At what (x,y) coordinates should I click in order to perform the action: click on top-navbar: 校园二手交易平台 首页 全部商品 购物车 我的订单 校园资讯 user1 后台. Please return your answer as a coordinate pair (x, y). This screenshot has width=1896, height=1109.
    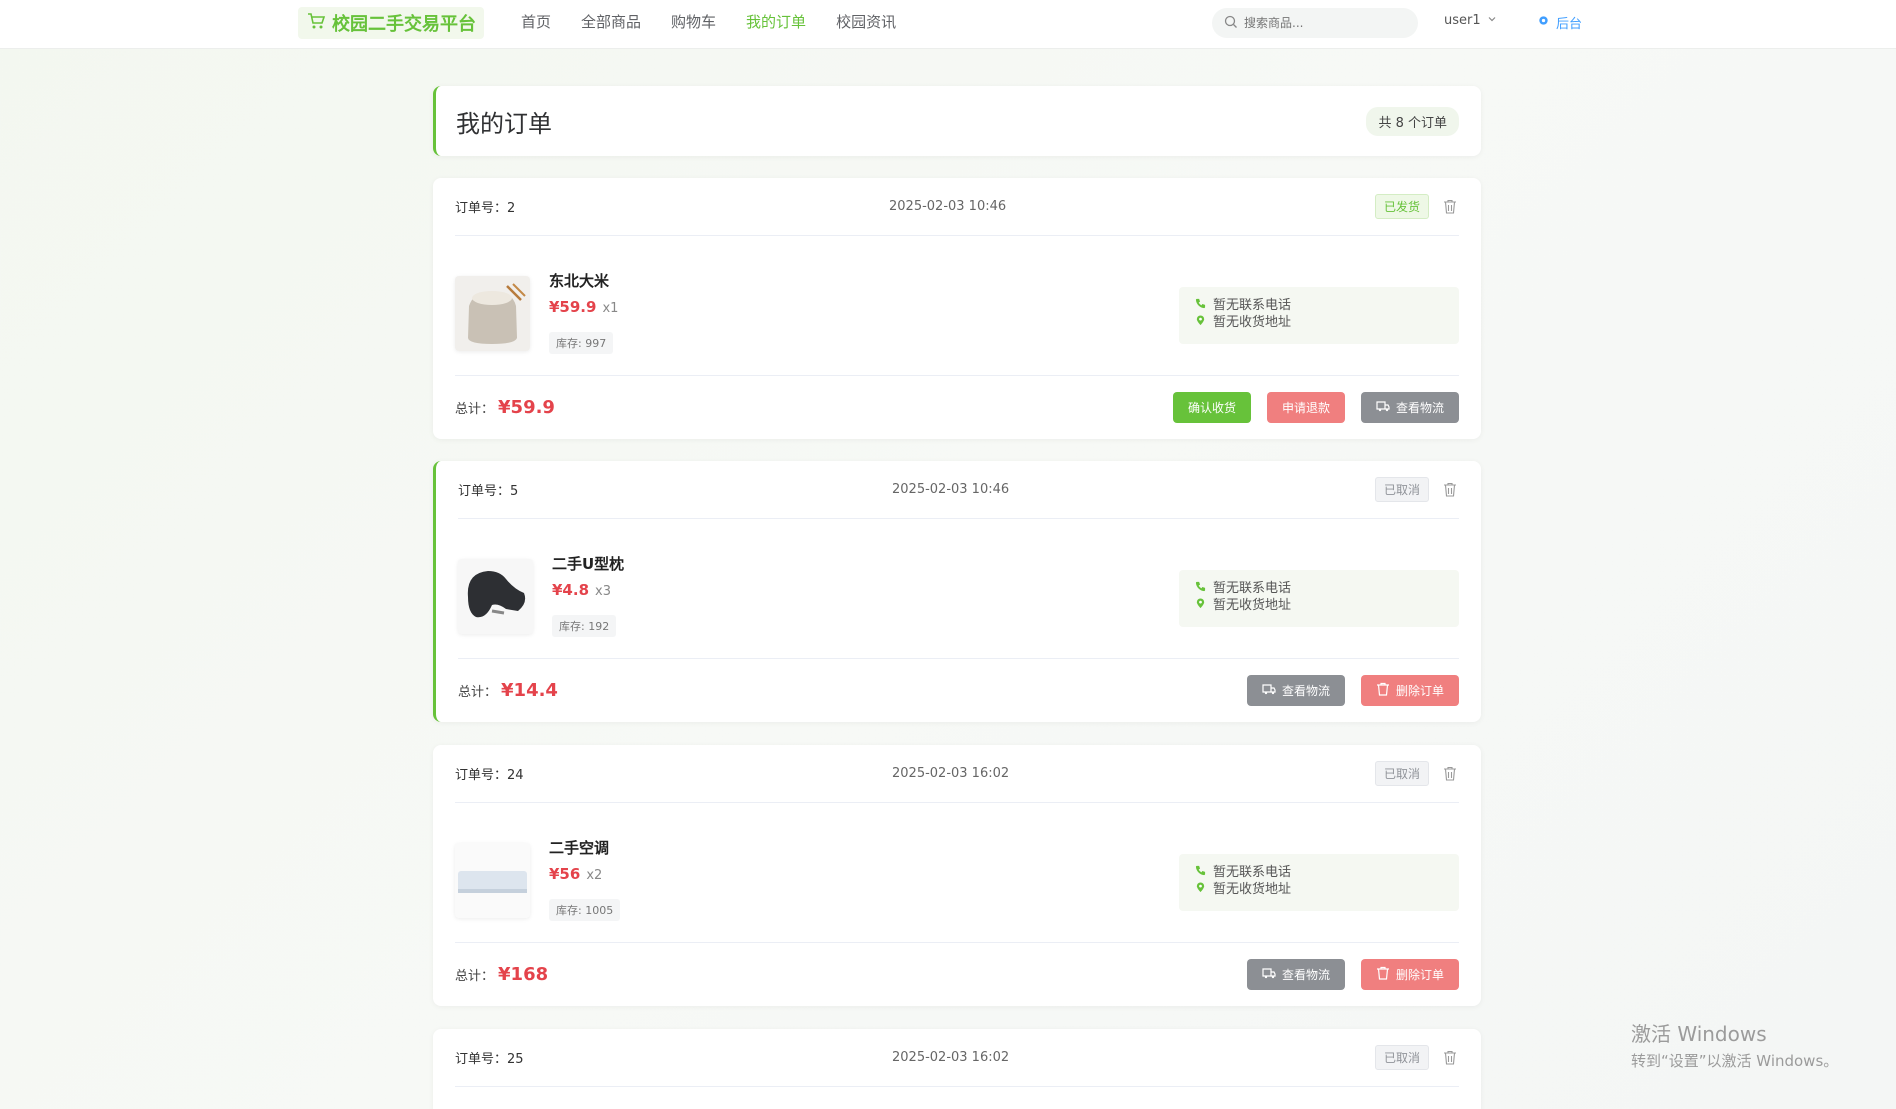
    Looking at the image, I should click on (948, 24).